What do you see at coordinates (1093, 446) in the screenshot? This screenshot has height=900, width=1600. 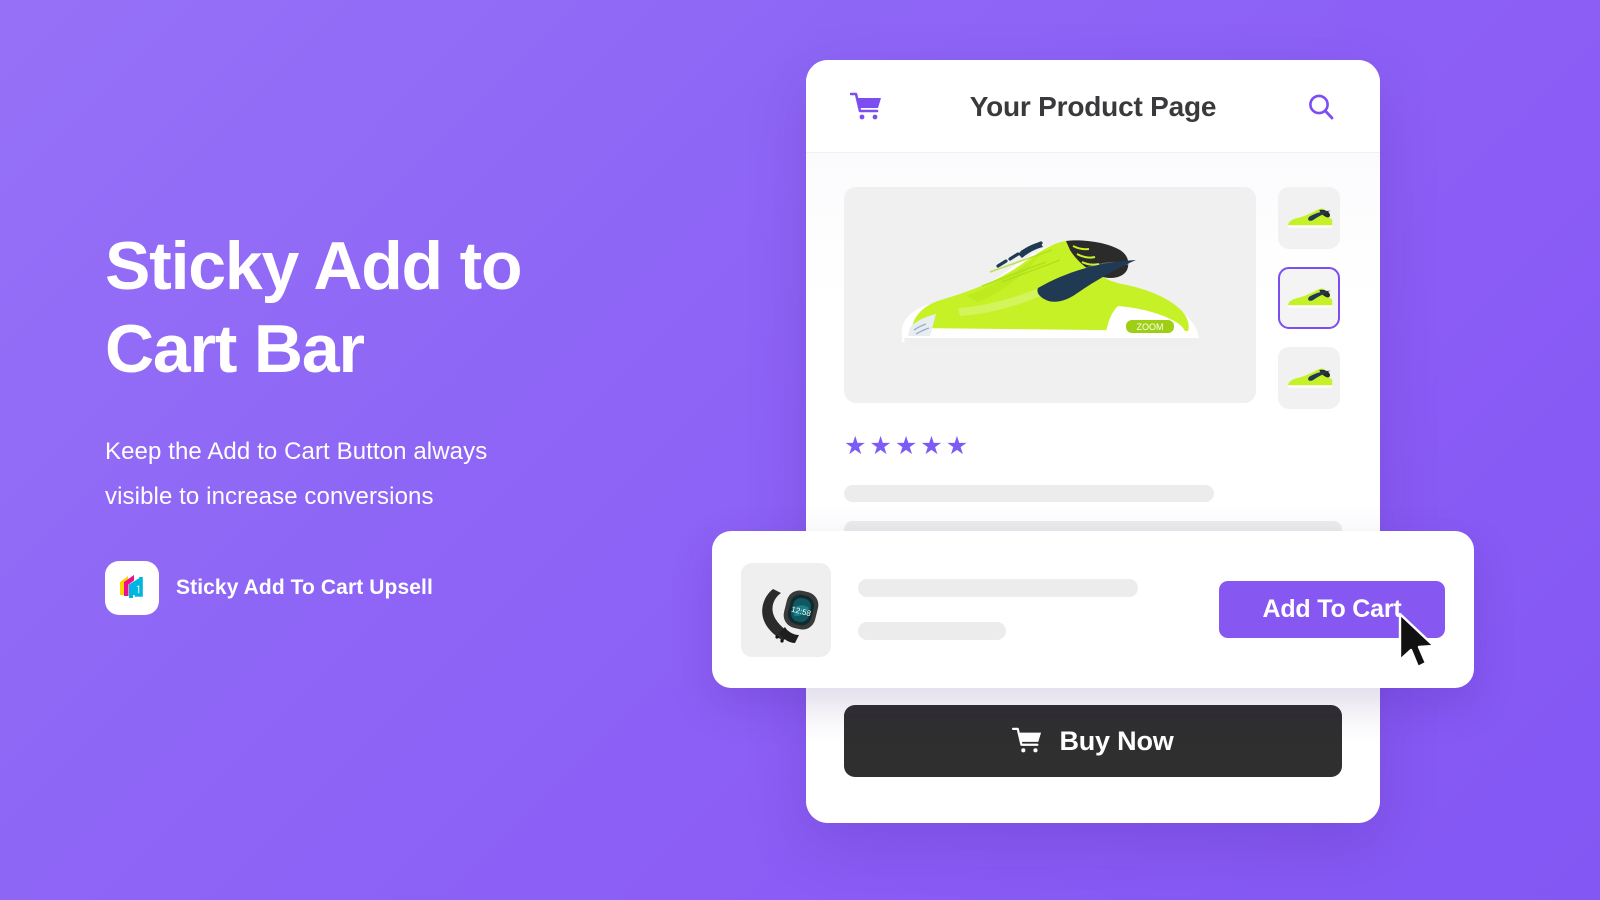 I see `star-rating: ★ ★ ★ ★ ★` at bounding box center [1093, 446].